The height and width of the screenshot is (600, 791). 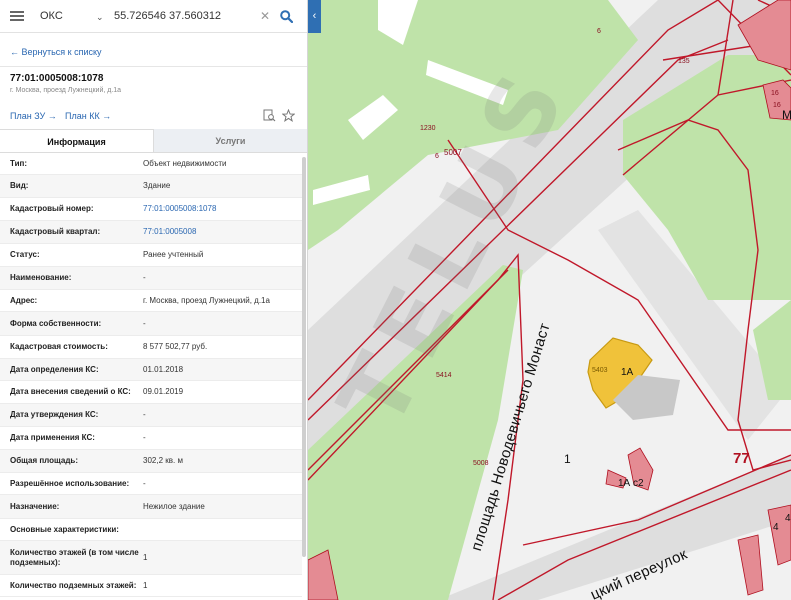 I want to click on info-row: Назначение: Нежилое здание, so click(x=151, y=507).